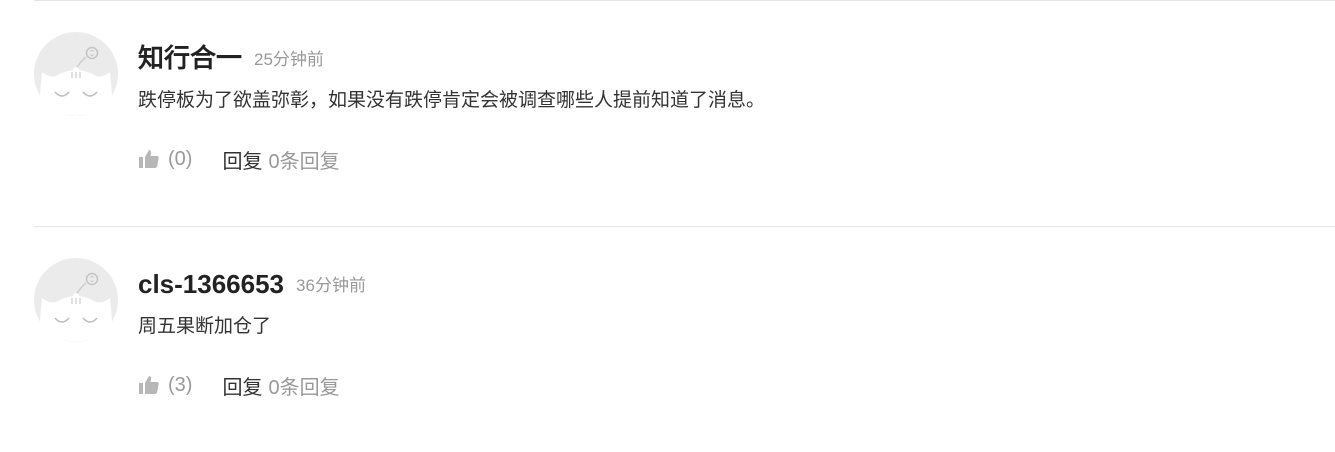 Image resolution: width=1335 pixels, height=452 pixels. What do you see at coordinates (289, 59) in the screenshot?
I see `comment-time: 25分钟前` at bounding box center [289, 59].